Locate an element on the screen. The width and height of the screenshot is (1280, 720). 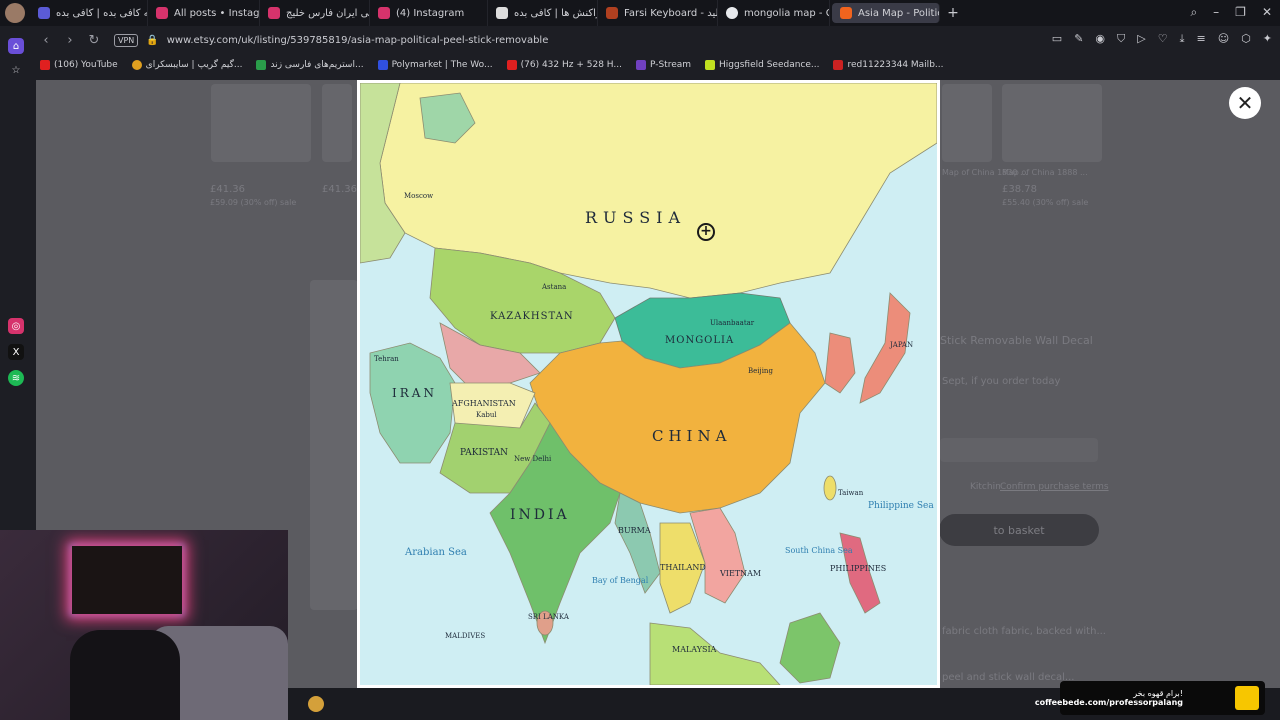
restore-button: ❐ is located at coordinates (1240, 12).